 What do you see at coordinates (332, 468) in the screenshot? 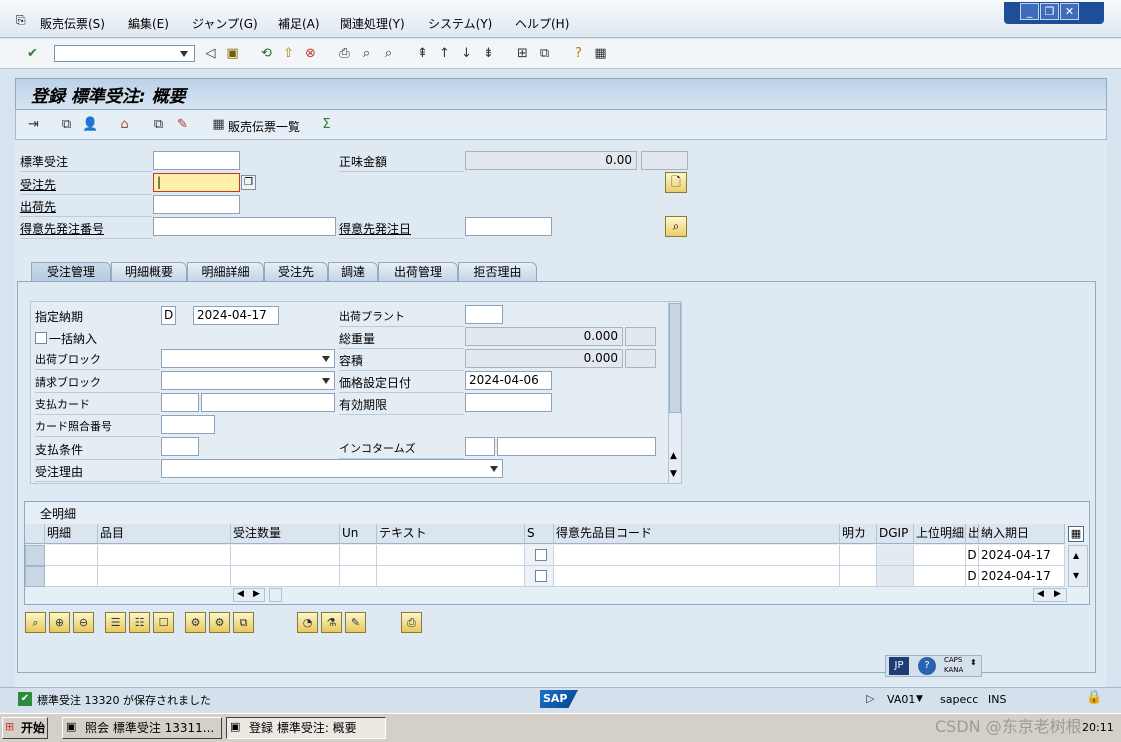
I see `order-reason-select` at bounding box center [332, 468].